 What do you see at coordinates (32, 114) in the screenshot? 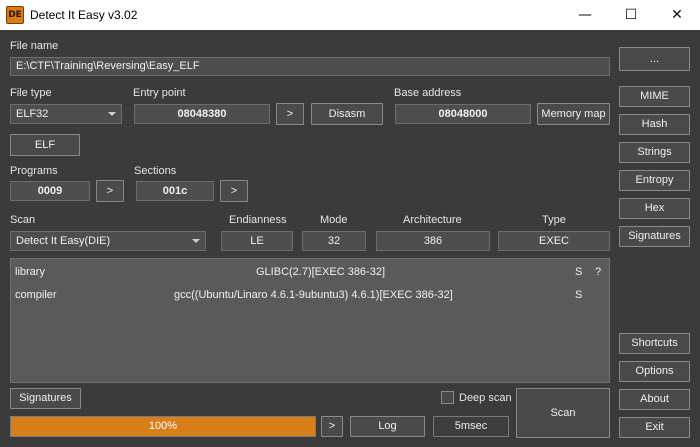
I see `file-type-value: ELF32` at bounding box center [32, 114].